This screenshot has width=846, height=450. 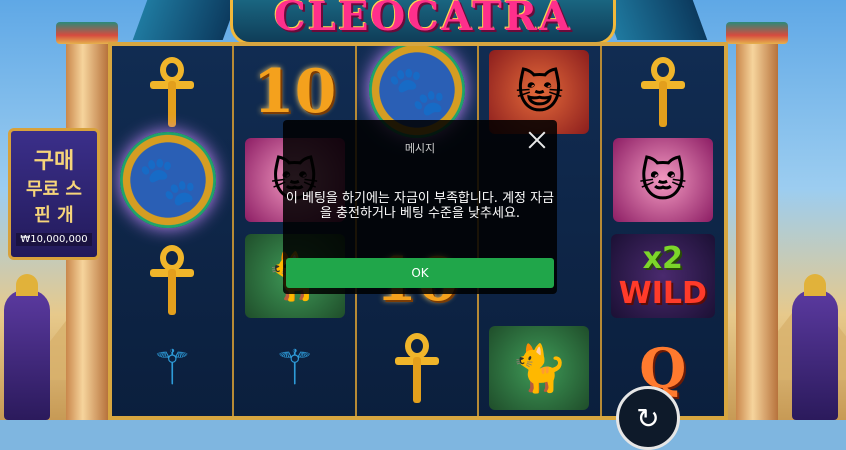 What do you see at coordinates (537, 140) in the screenshot?
I see `close-icon` at bounding box center [537, 140].